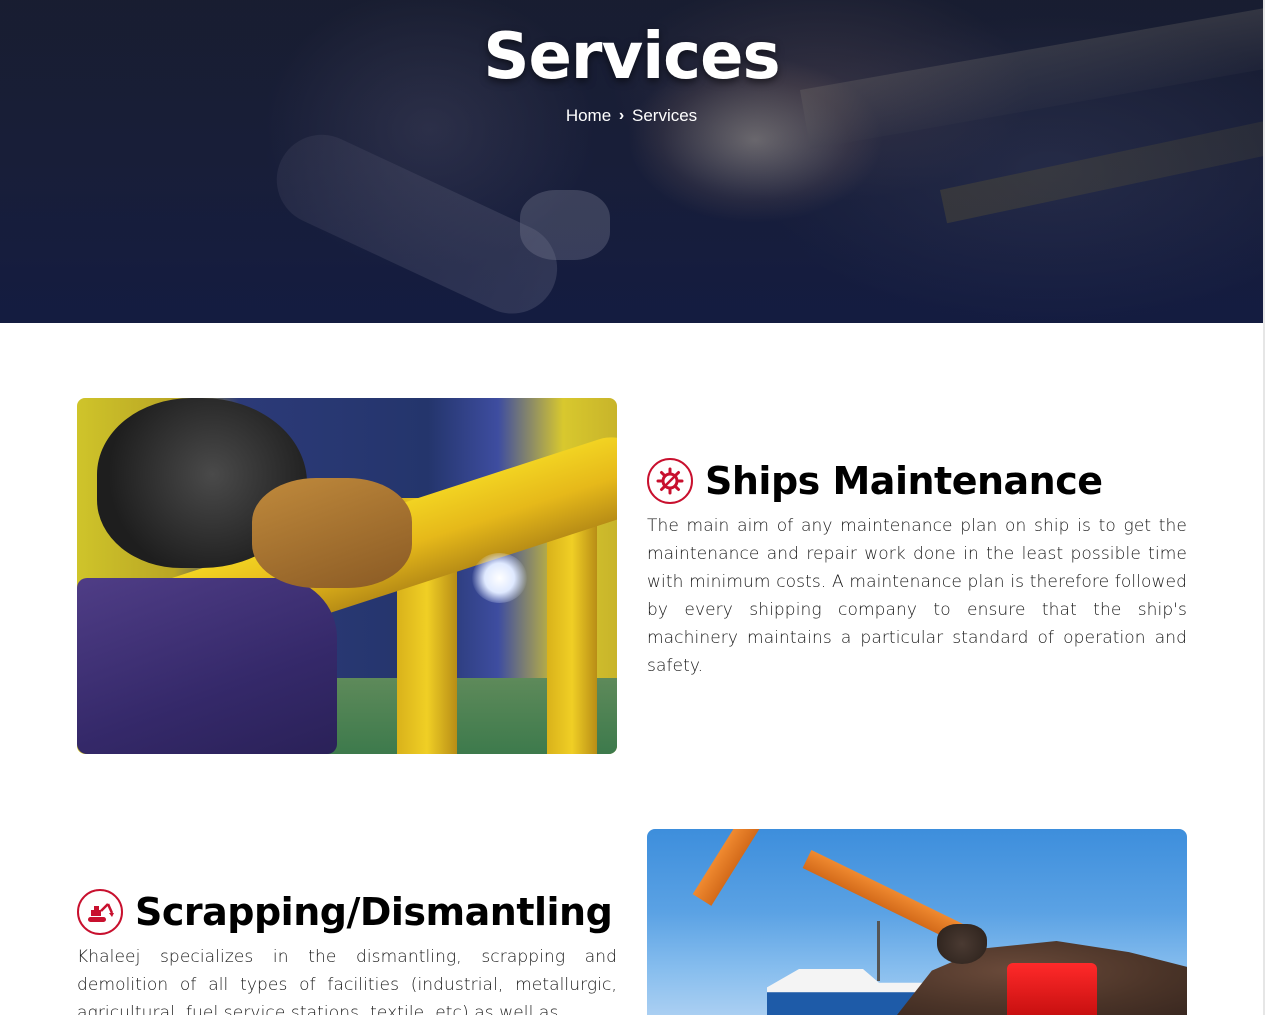 The width and height of the screenshot is (1265, 1015). Describe the element at coordinates (499, 578) in the screenshot. I see `photo-weld-spark` at that location.